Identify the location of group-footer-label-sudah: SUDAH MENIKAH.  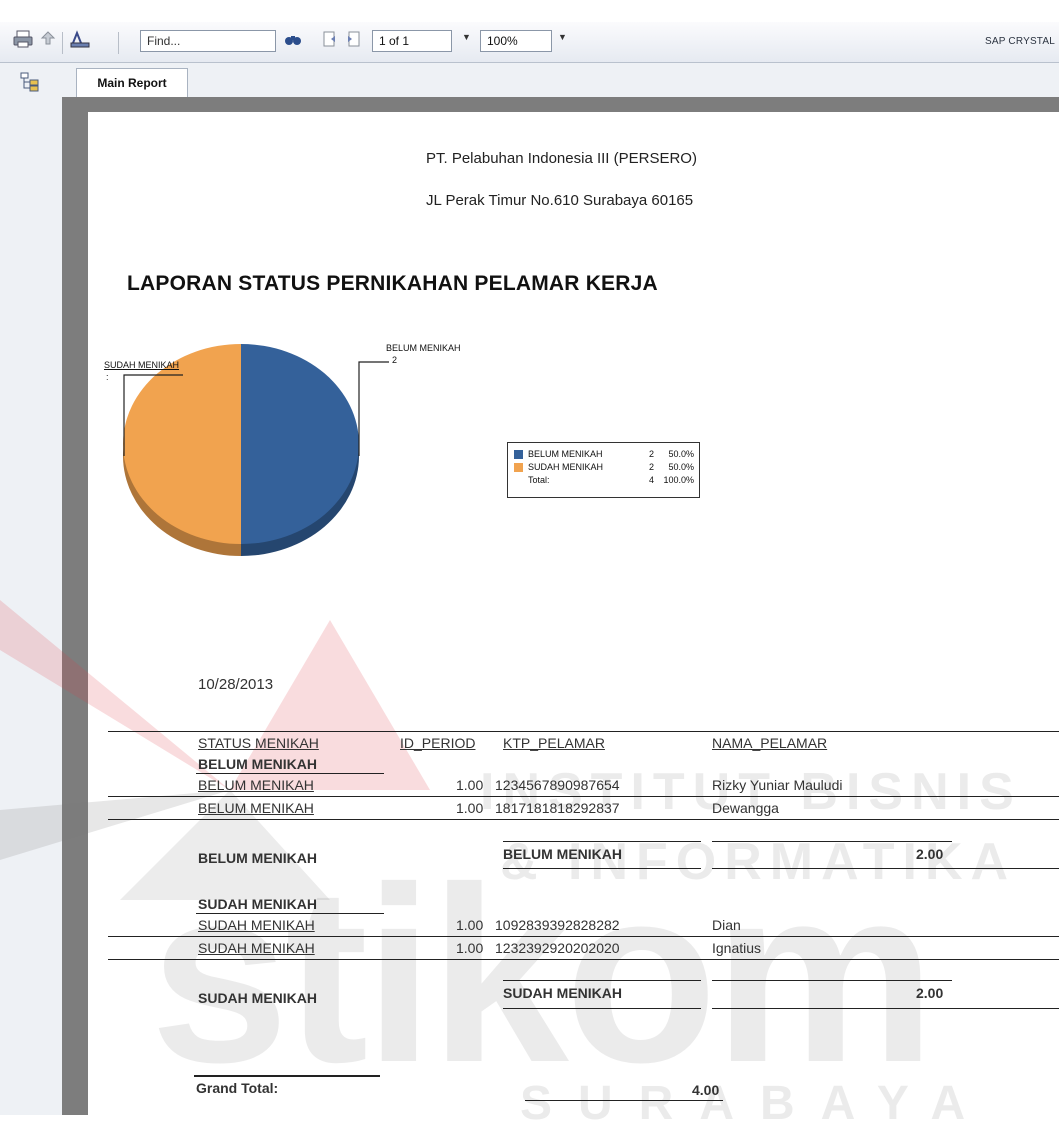
(257, 998).